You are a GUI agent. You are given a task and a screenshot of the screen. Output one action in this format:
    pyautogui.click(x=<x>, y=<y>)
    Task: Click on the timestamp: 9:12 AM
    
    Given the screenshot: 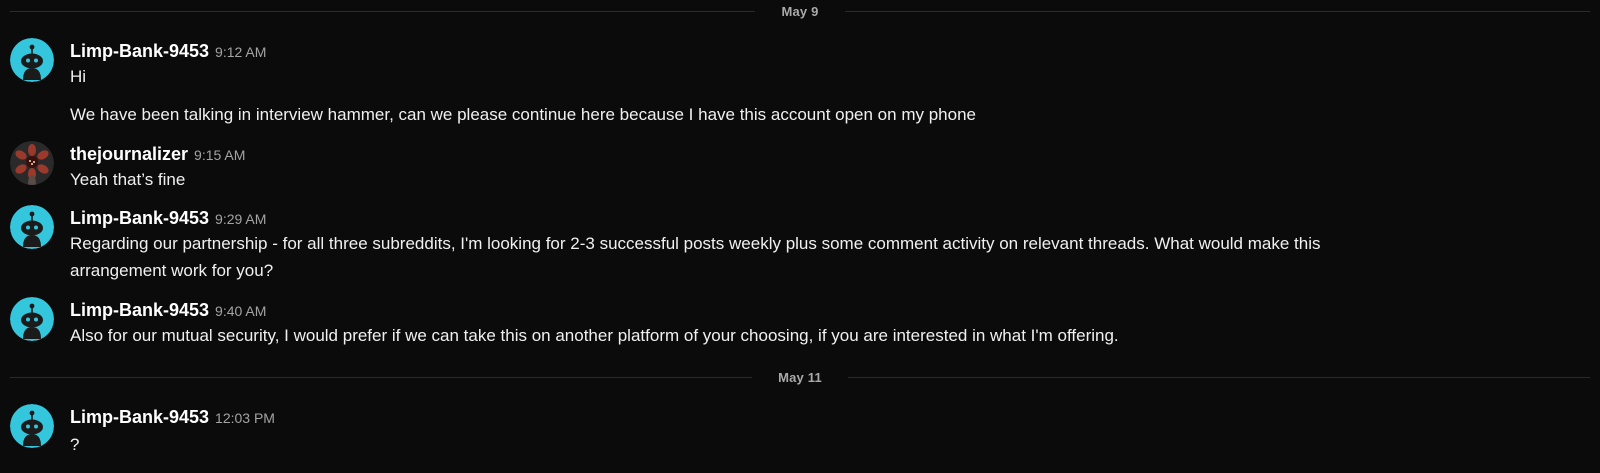 What is the action you would take?
    pyautogui.click(x=241, y=52)
    